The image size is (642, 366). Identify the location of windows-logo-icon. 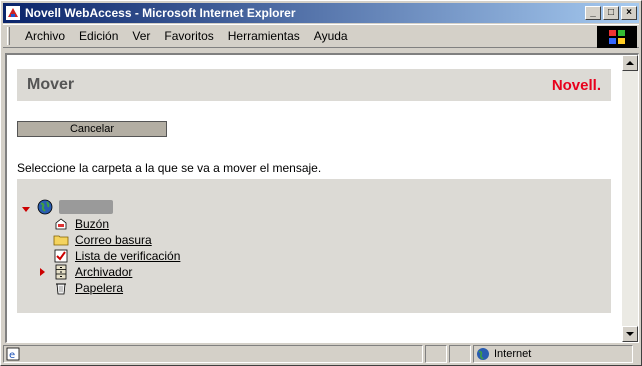
(617, 37).